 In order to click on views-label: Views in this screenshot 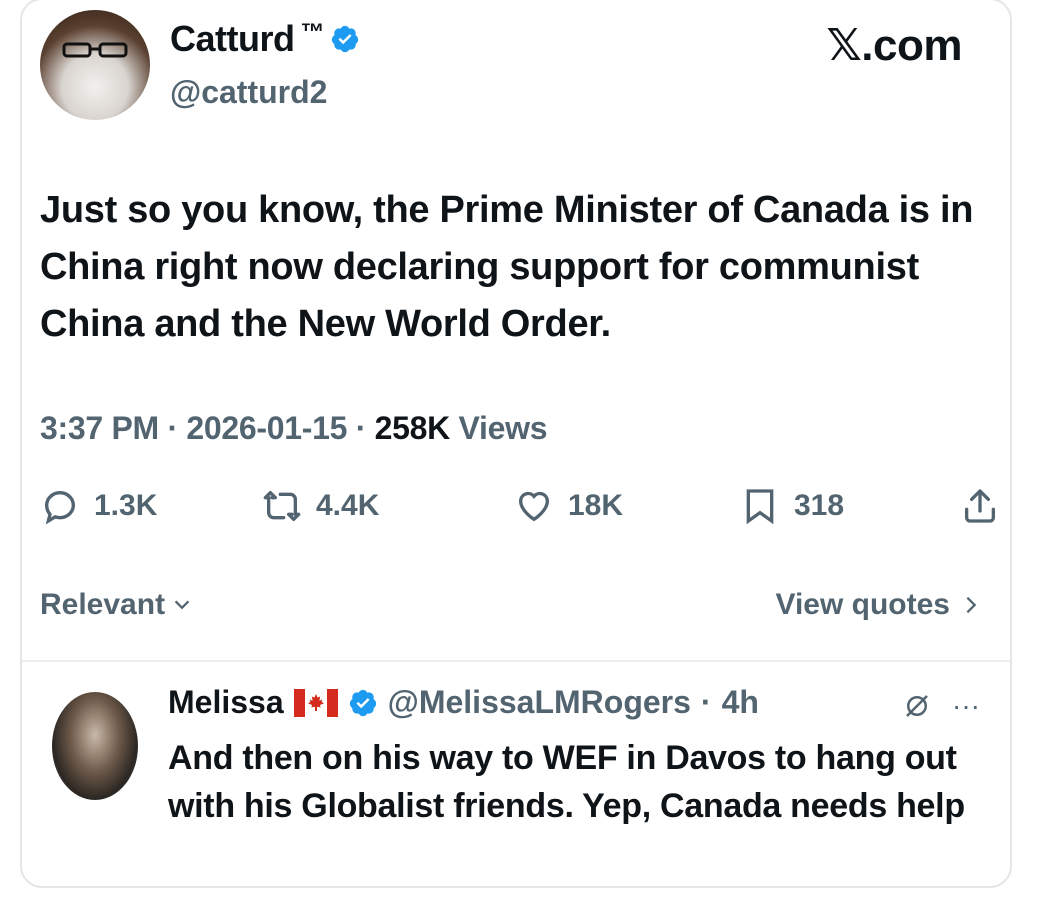, I will do `click(503, 428)`.